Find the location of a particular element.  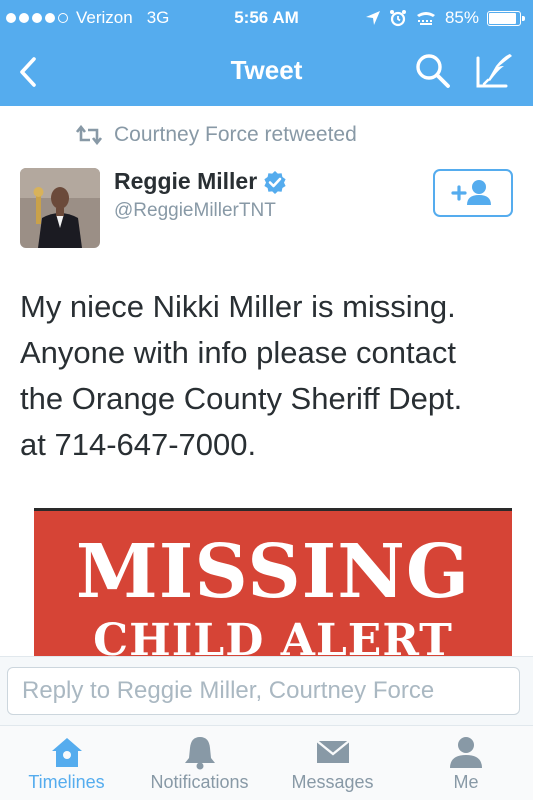

tab-messages: Messages is located at coordinates (332, 763).